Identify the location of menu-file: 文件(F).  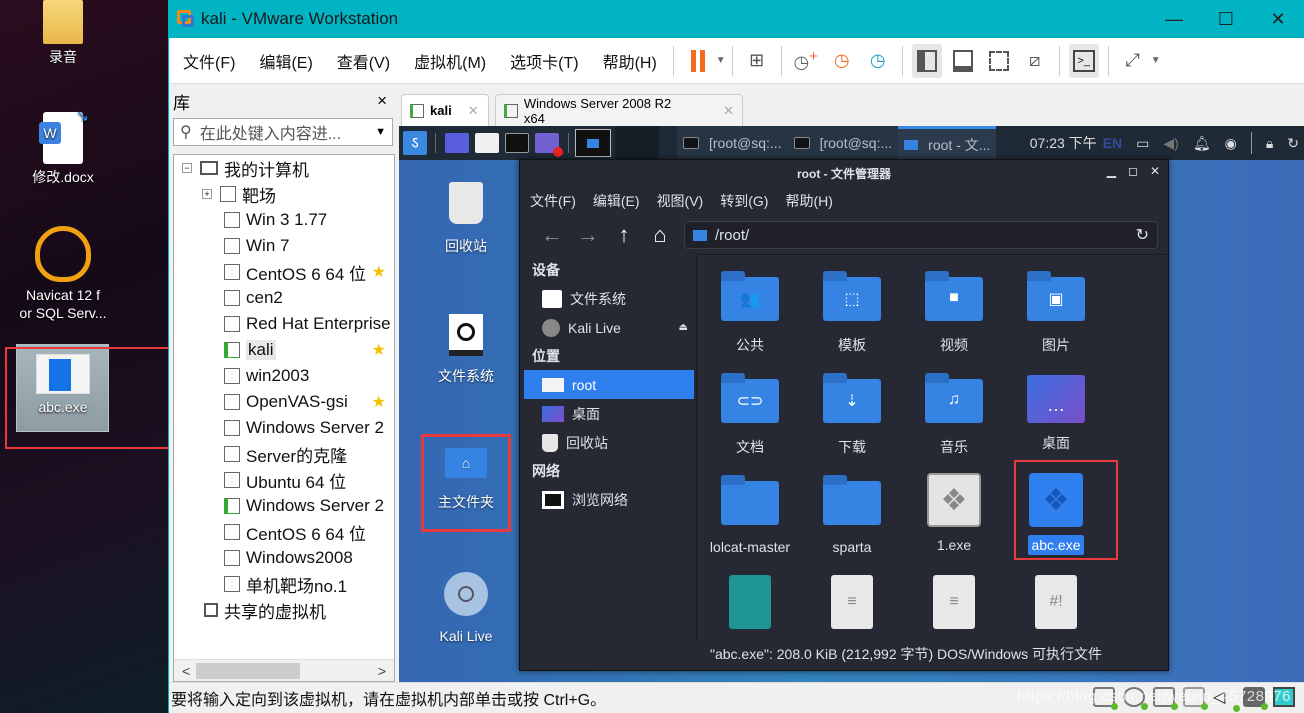
(207, 61).